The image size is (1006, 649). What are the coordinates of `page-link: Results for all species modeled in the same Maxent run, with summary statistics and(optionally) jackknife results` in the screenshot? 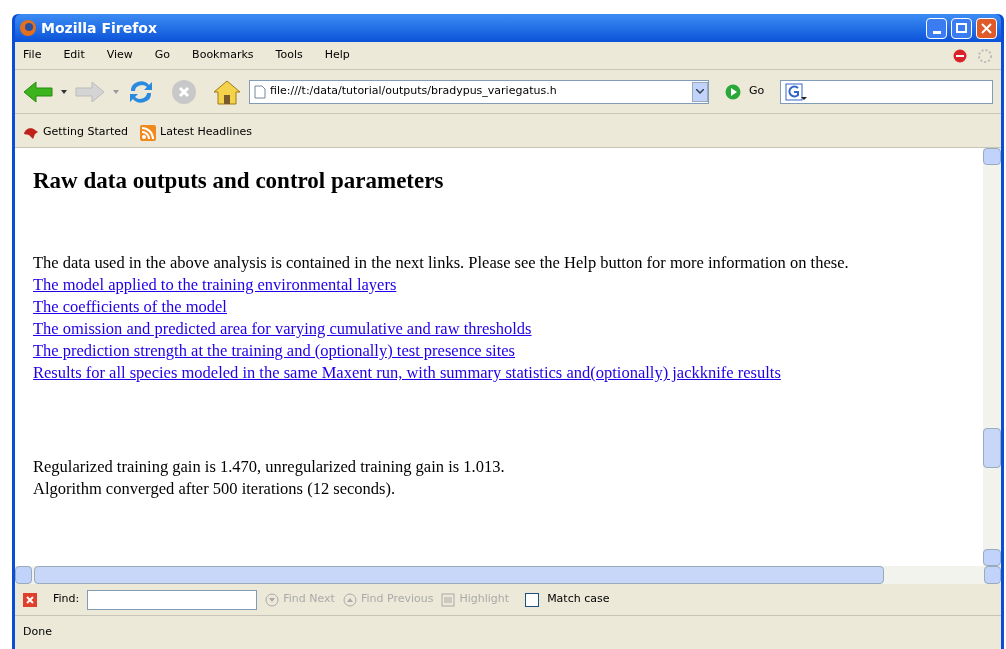 It's located at (407, 372).